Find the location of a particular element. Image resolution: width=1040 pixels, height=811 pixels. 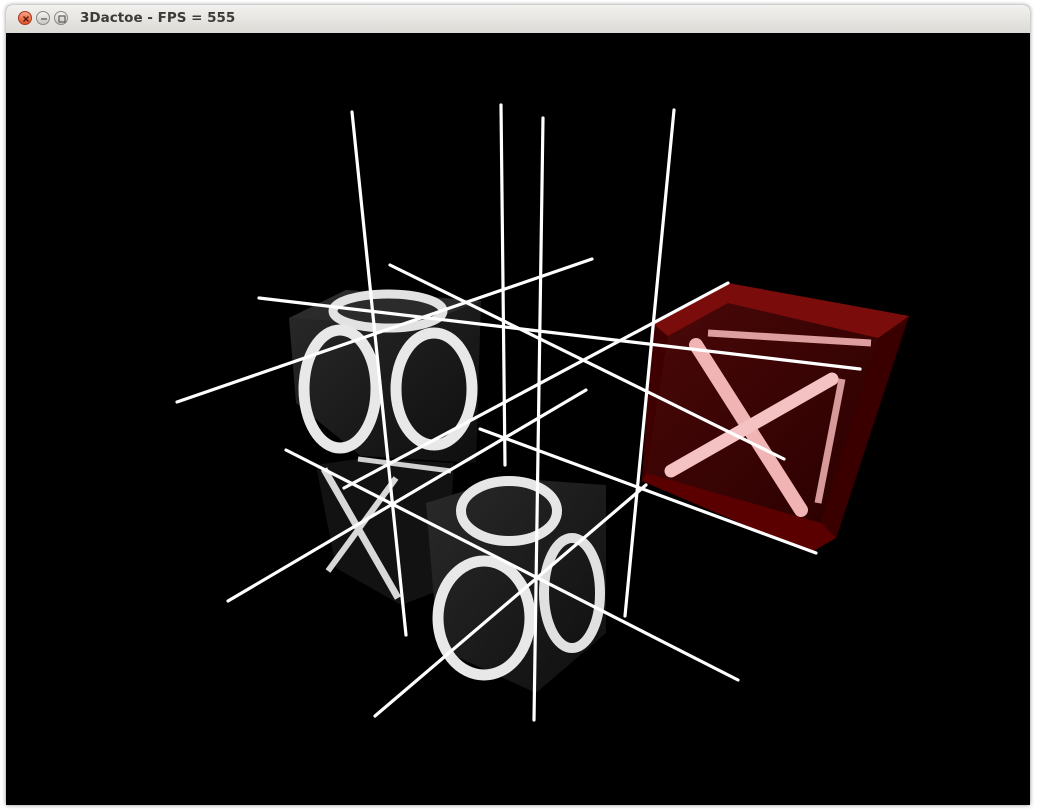

o-cube-center-front is located at coordinates (516, 584).